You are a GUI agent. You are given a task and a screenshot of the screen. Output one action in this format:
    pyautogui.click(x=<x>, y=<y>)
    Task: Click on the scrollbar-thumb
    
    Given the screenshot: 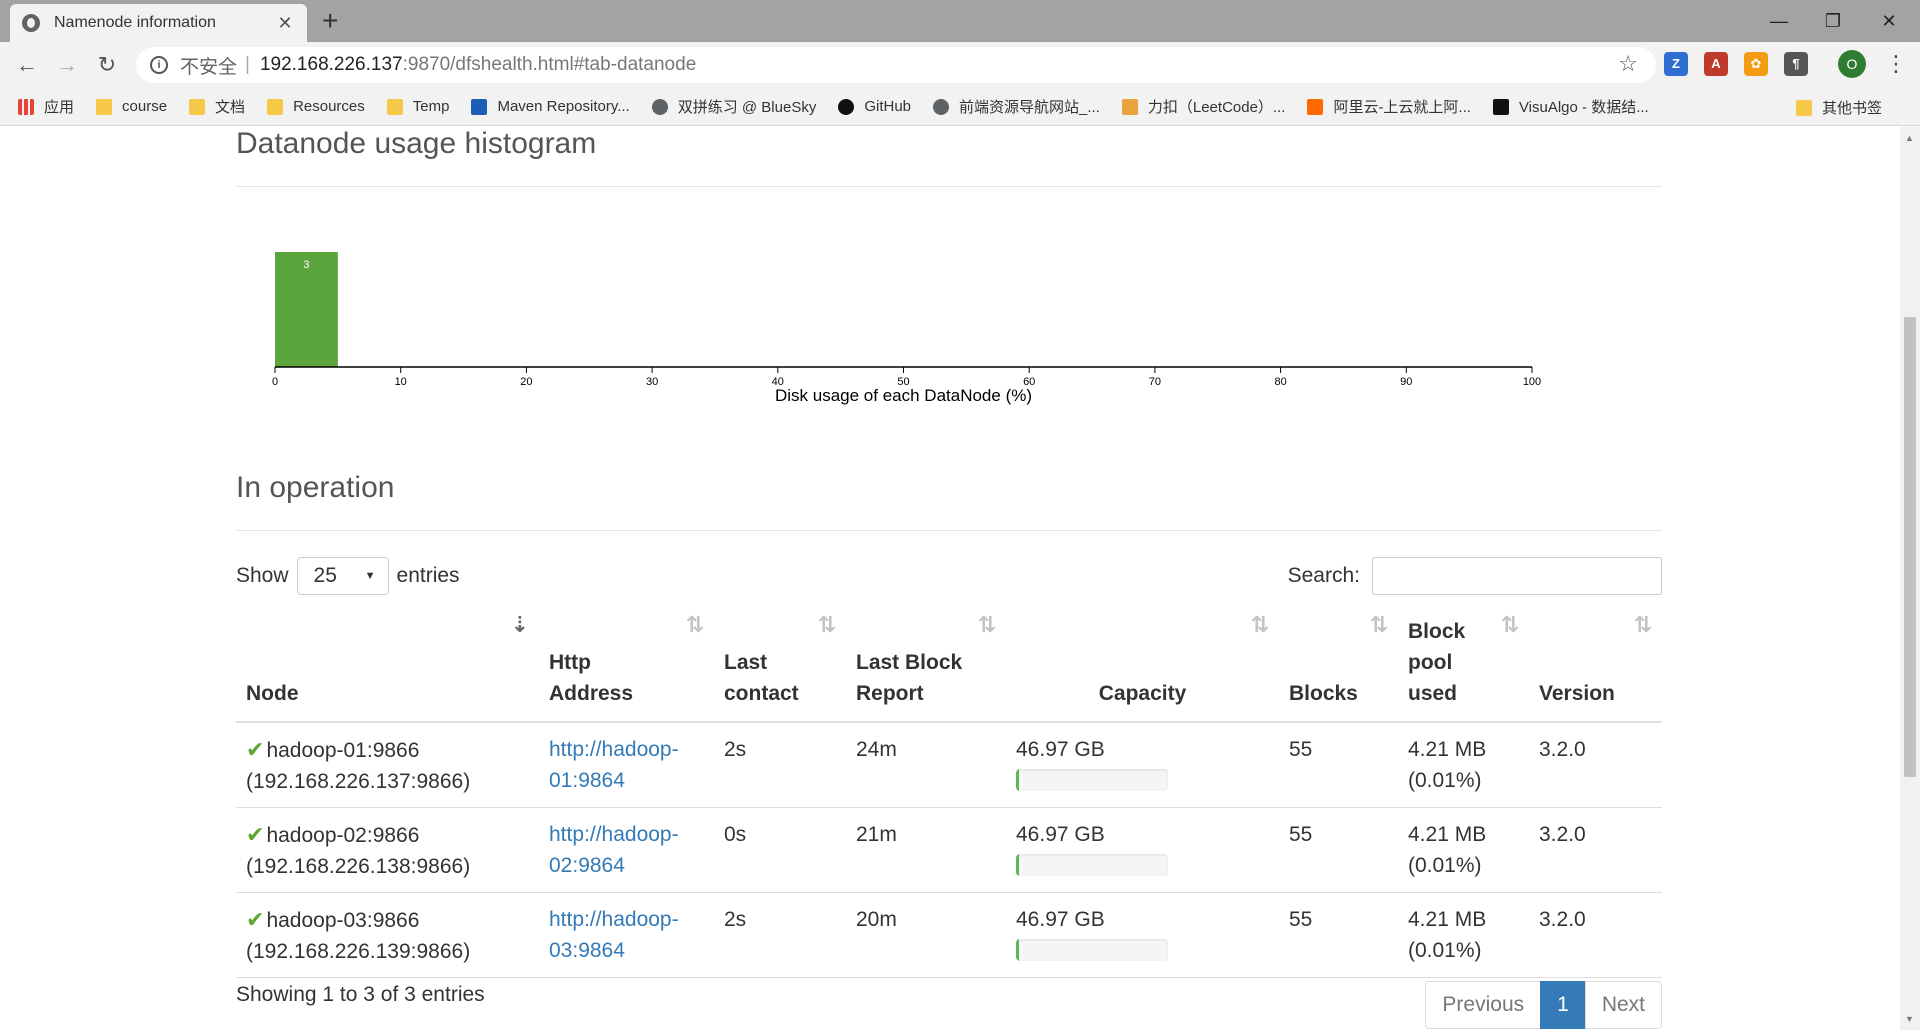 What is the action you would take?
    pyautogui.click(x=1910, y=547)
    